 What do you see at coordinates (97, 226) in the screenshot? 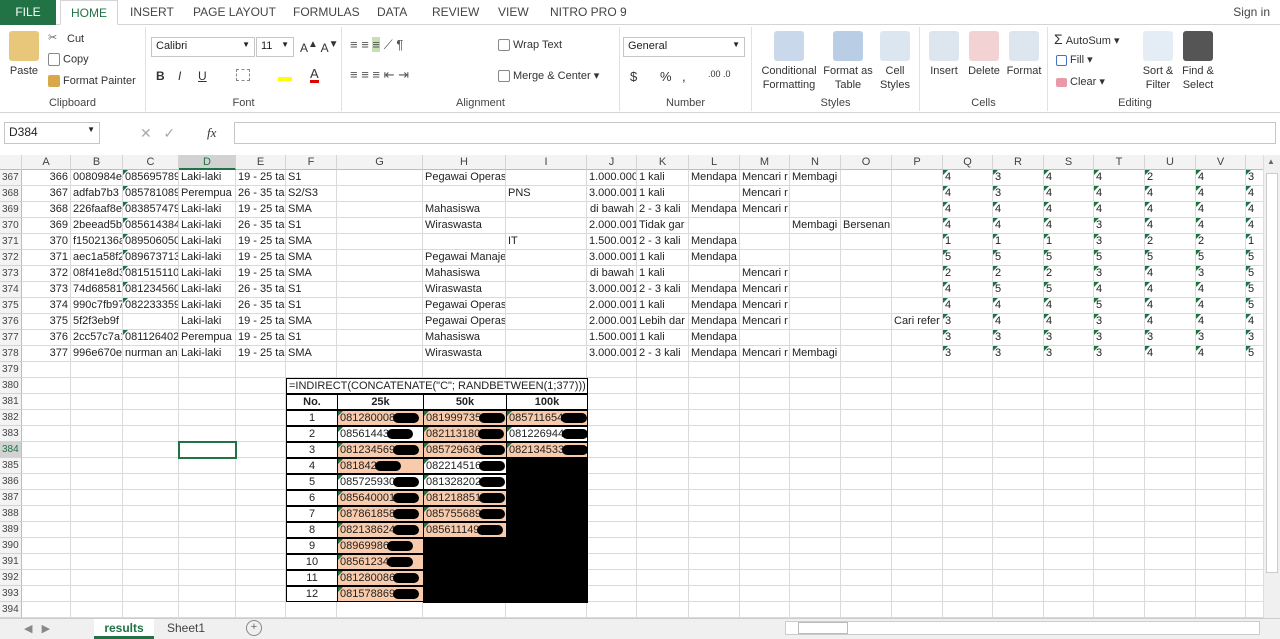
I see `cell: 2beead5b` at bounding box center [97, 226].